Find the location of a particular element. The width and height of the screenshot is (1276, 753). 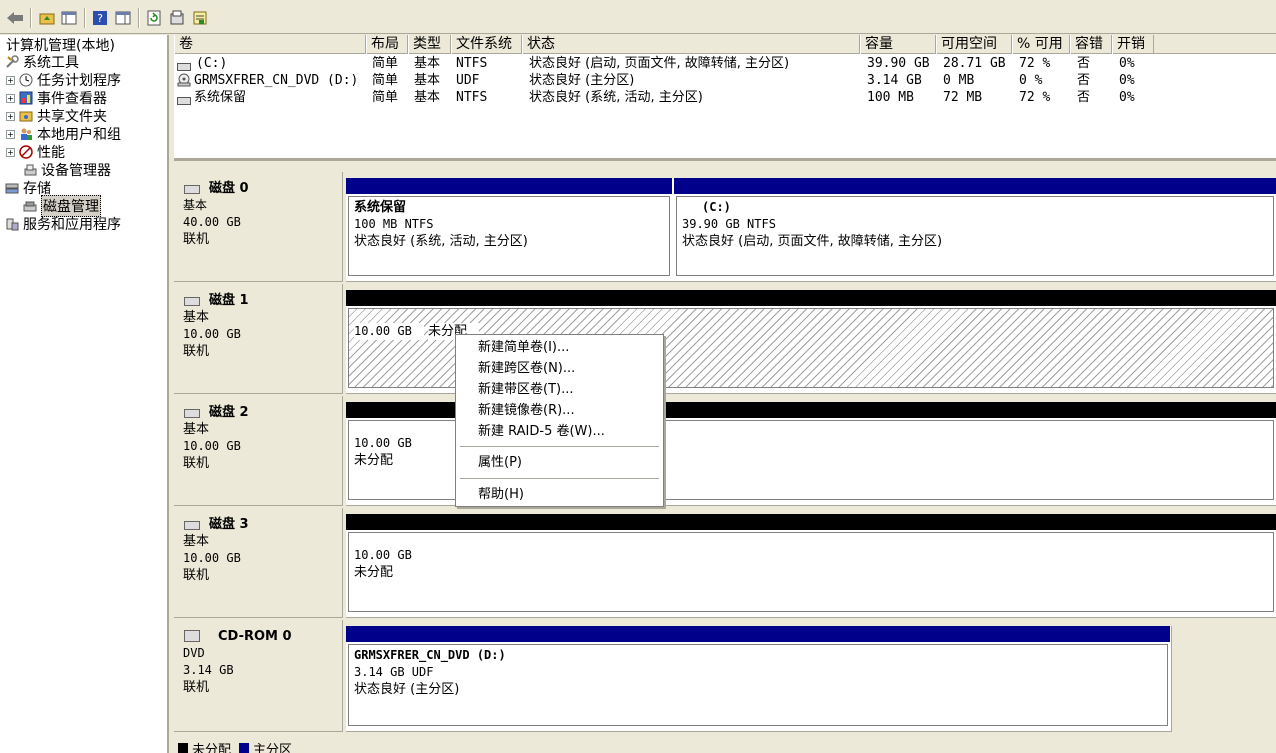

disk-type: DVD is located at coordinates (194, 653).